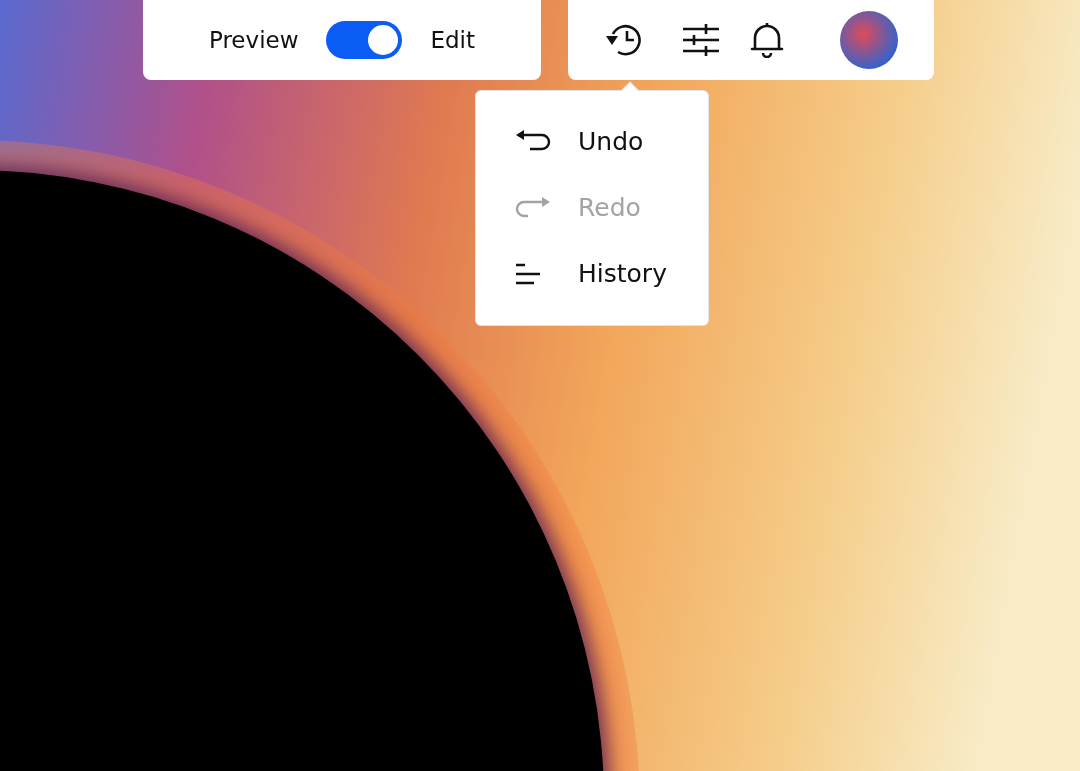 The image size is (1080, 771). Describe the element at coordinates (364, 40) in the screenshot. I see `toggle-switch` at that location.